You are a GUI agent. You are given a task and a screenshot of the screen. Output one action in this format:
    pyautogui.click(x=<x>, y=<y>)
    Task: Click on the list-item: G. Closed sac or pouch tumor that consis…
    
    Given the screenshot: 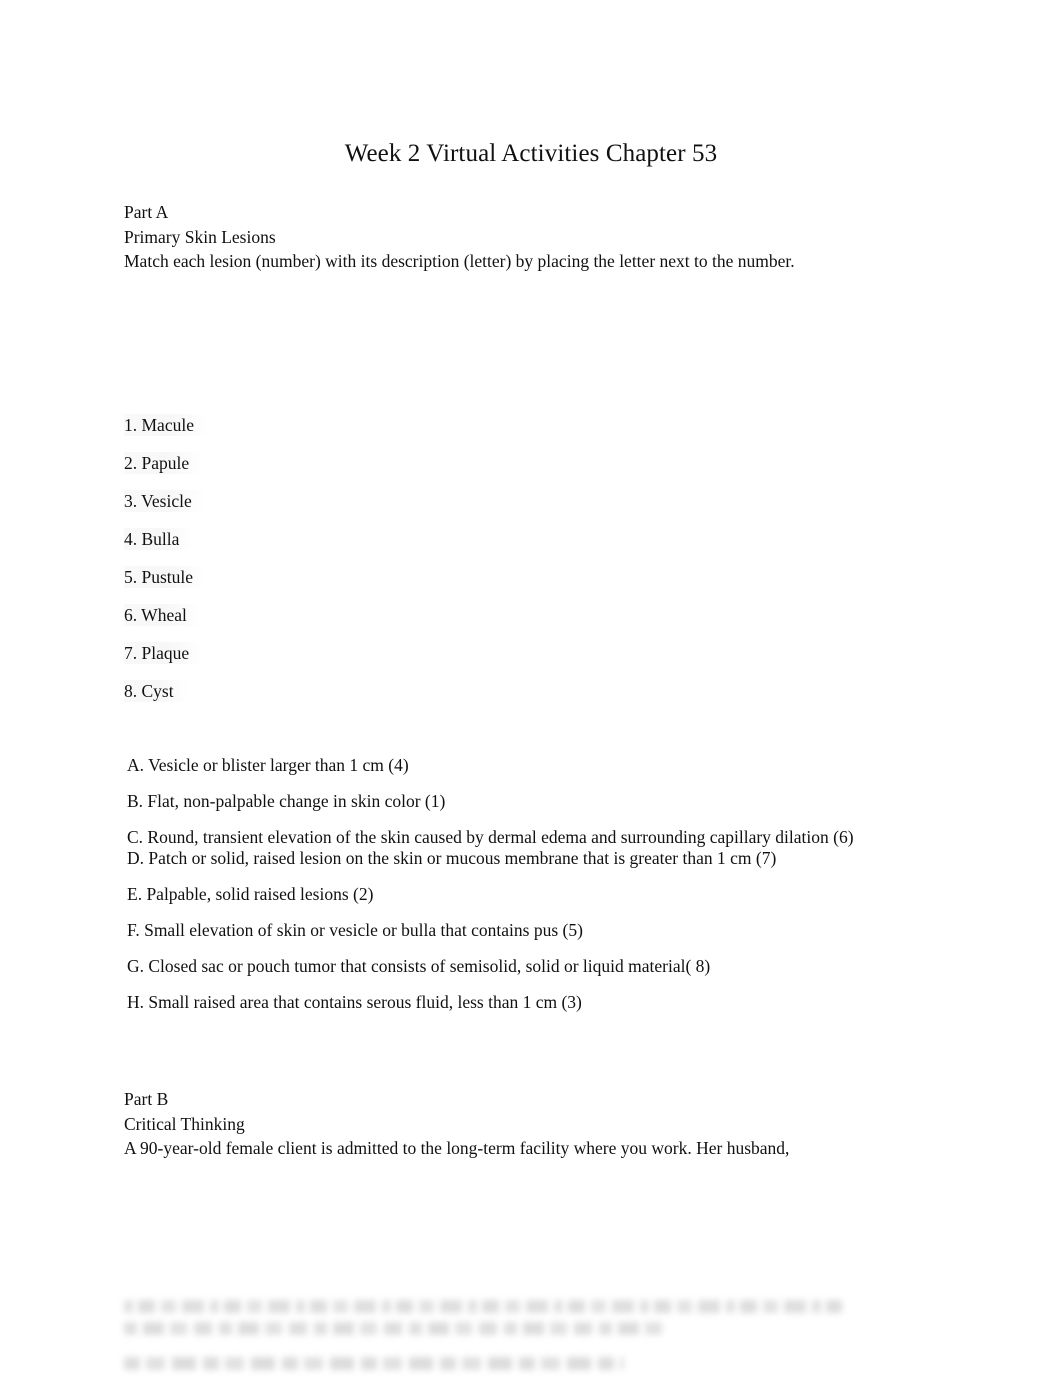 What is the action you would take?
    pyautogui.click(x=419, y=966)
    